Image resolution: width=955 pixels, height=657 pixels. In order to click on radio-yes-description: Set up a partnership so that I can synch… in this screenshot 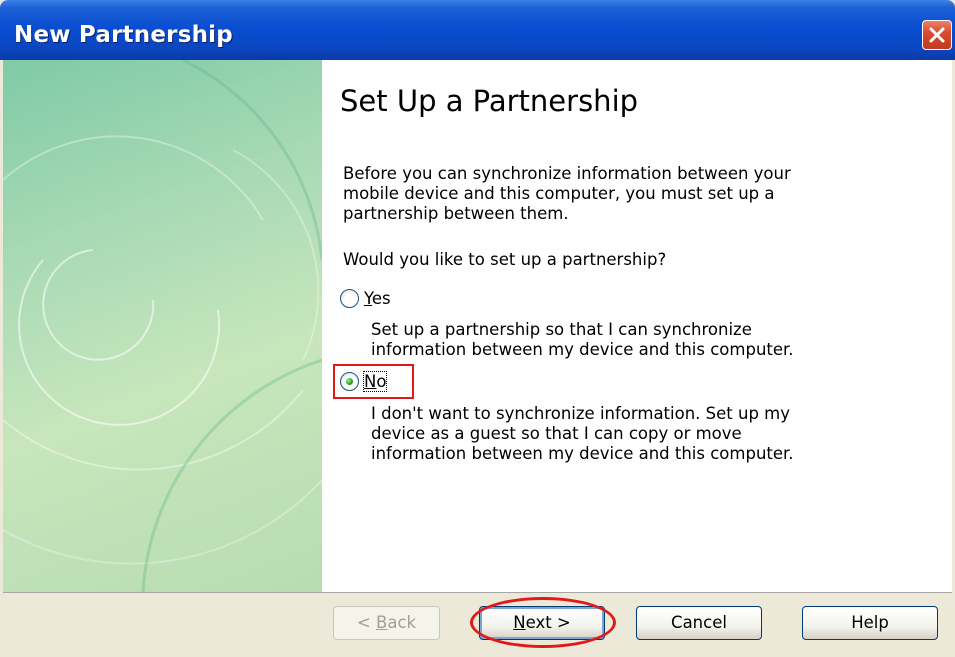, I will do `click(582, 339)`.